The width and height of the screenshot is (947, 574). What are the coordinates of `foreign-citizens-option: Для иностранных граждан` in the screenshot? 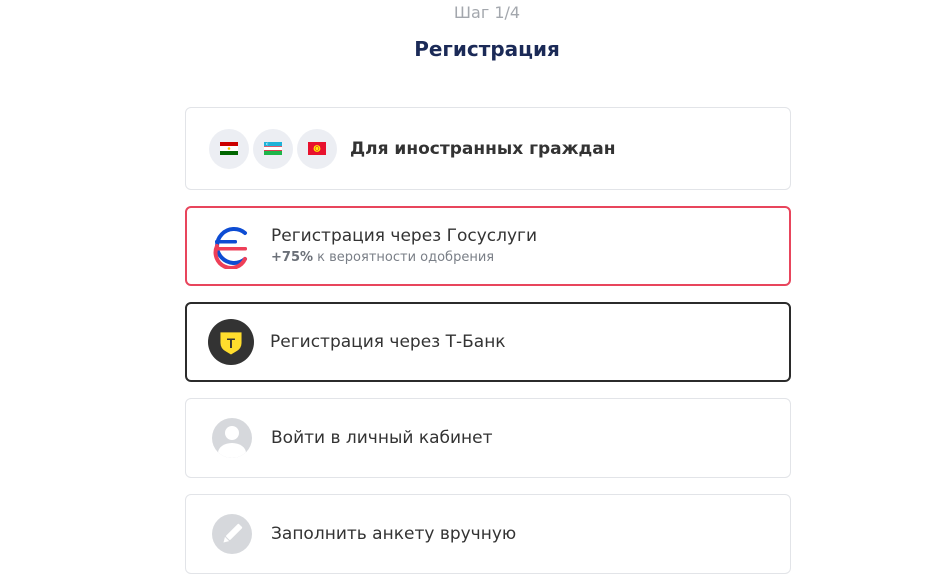 It's located at (488, 148).